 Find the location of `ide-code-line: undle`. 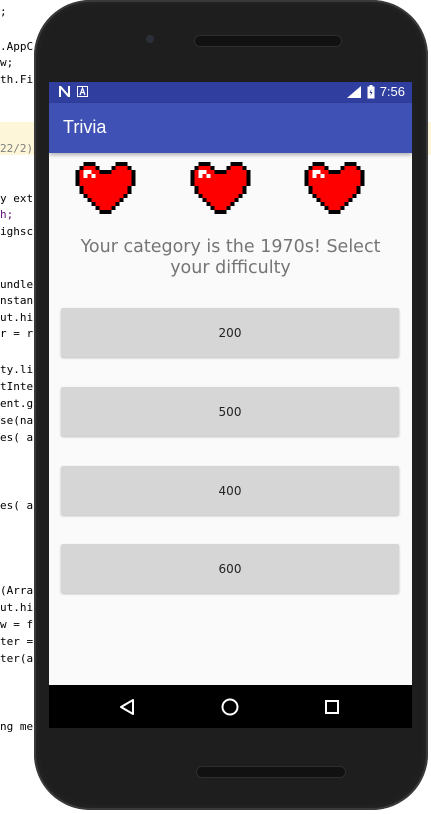

ide-code-line: undle is located at coordinates (17, 284).